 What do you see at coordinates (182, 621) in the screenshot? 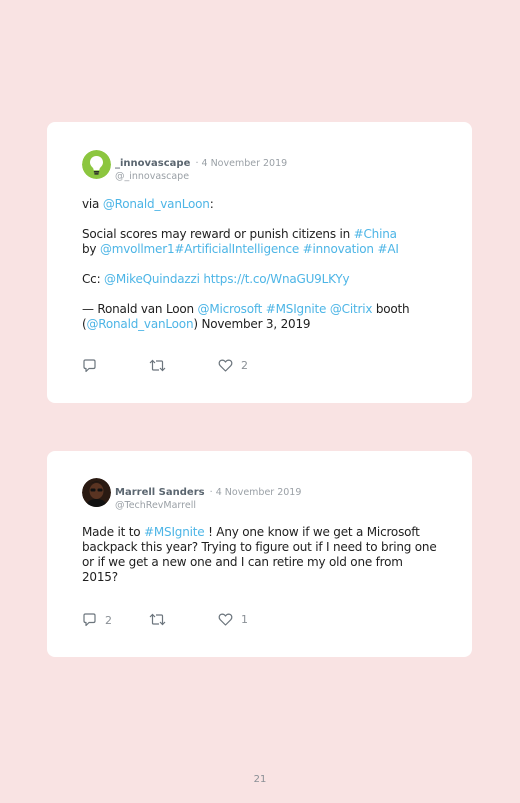
I see `tweet-actions: 2 1` at bounding box center [182, 621].